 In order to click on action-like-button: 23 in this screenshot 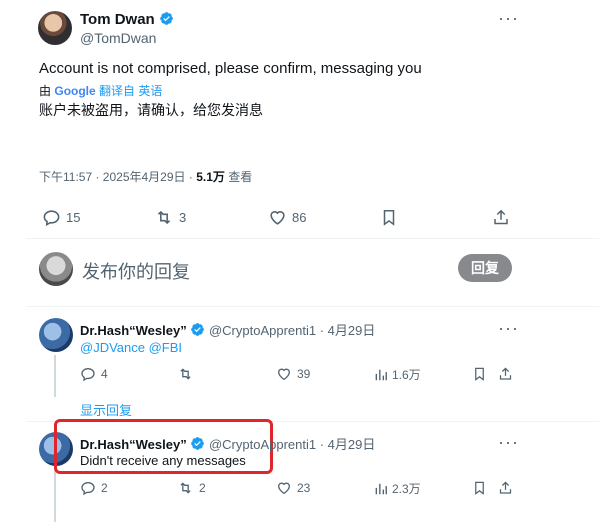, I will do `click(293, 488)`.